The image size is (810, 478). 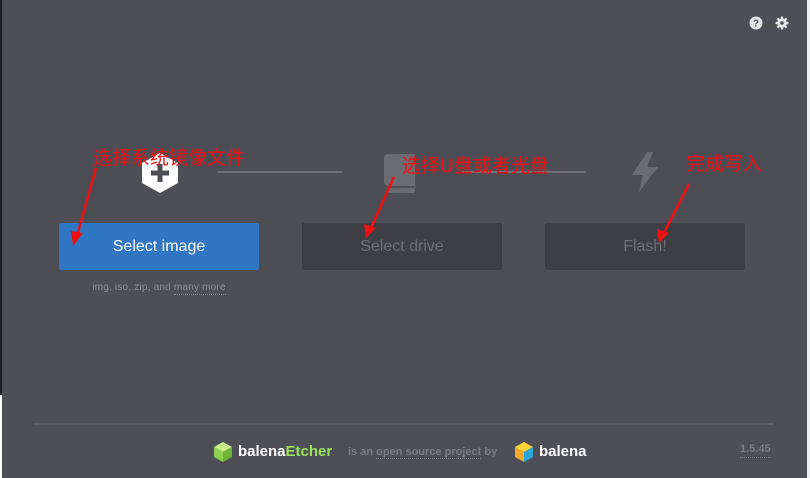 I want to click on help-icon: ?, so click(x=756, y=23).